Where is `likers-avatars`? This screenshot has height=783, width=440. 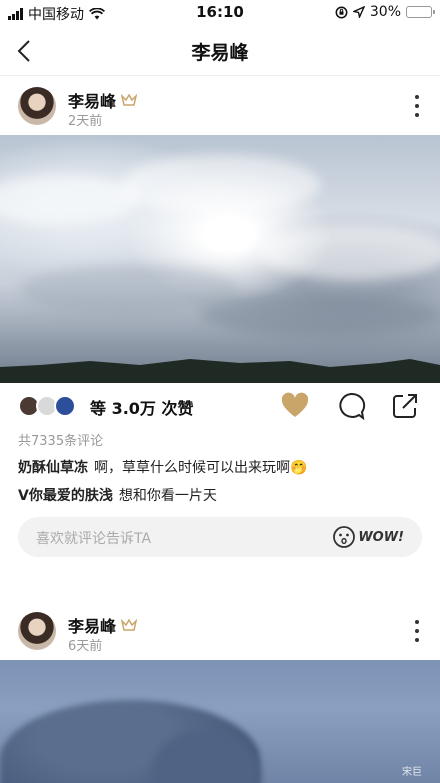 likers-avatars is located at coordinates (47, 406).